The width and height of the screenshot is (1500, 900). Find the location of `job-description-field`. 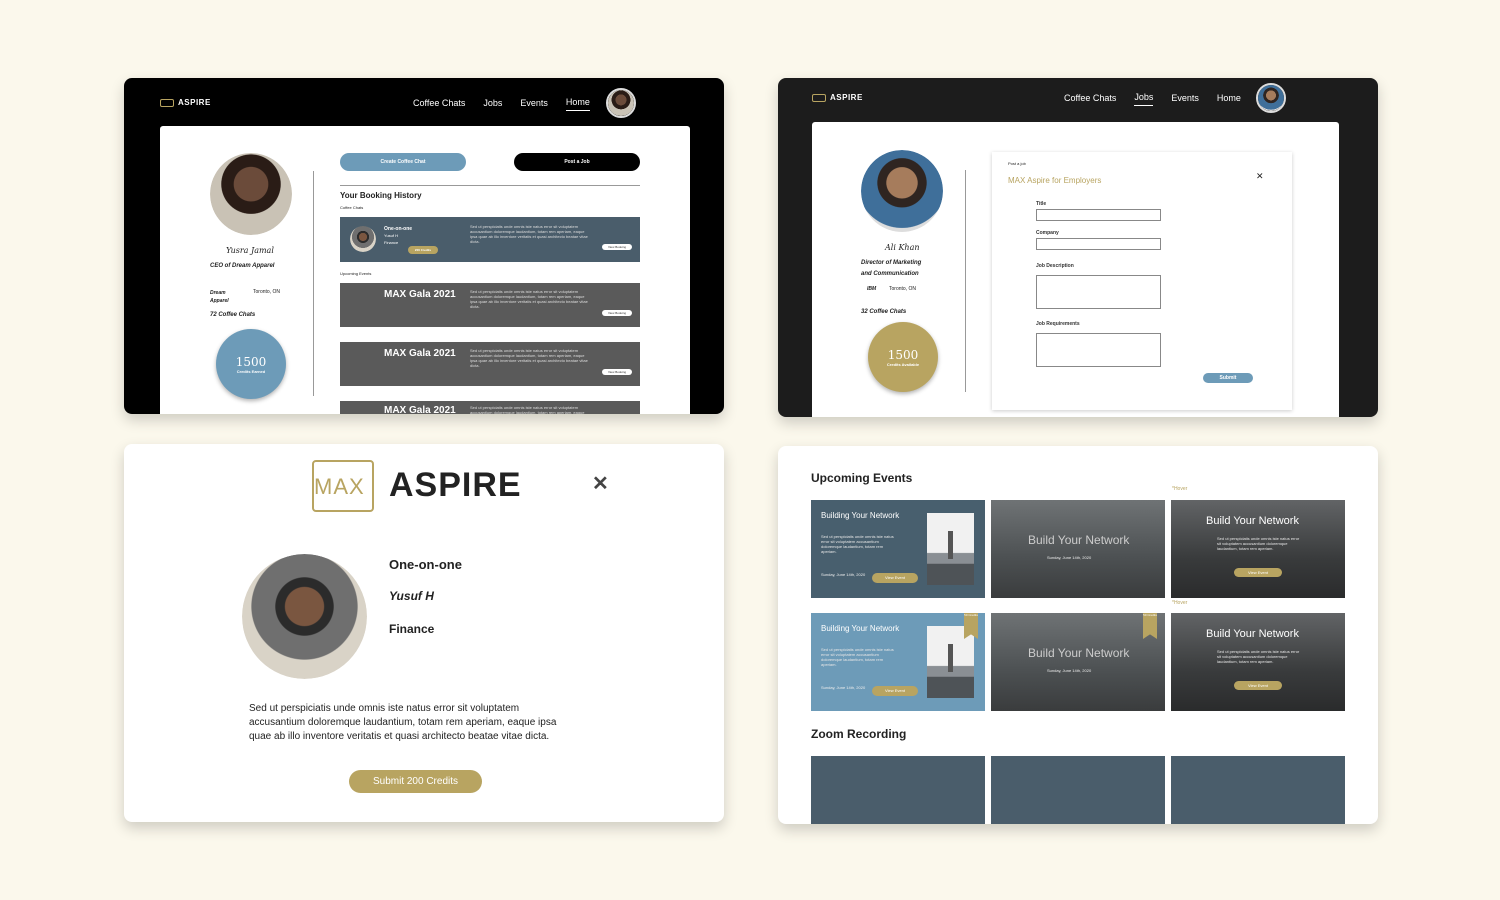

job-description-field is located at coordinates (1098, 292).